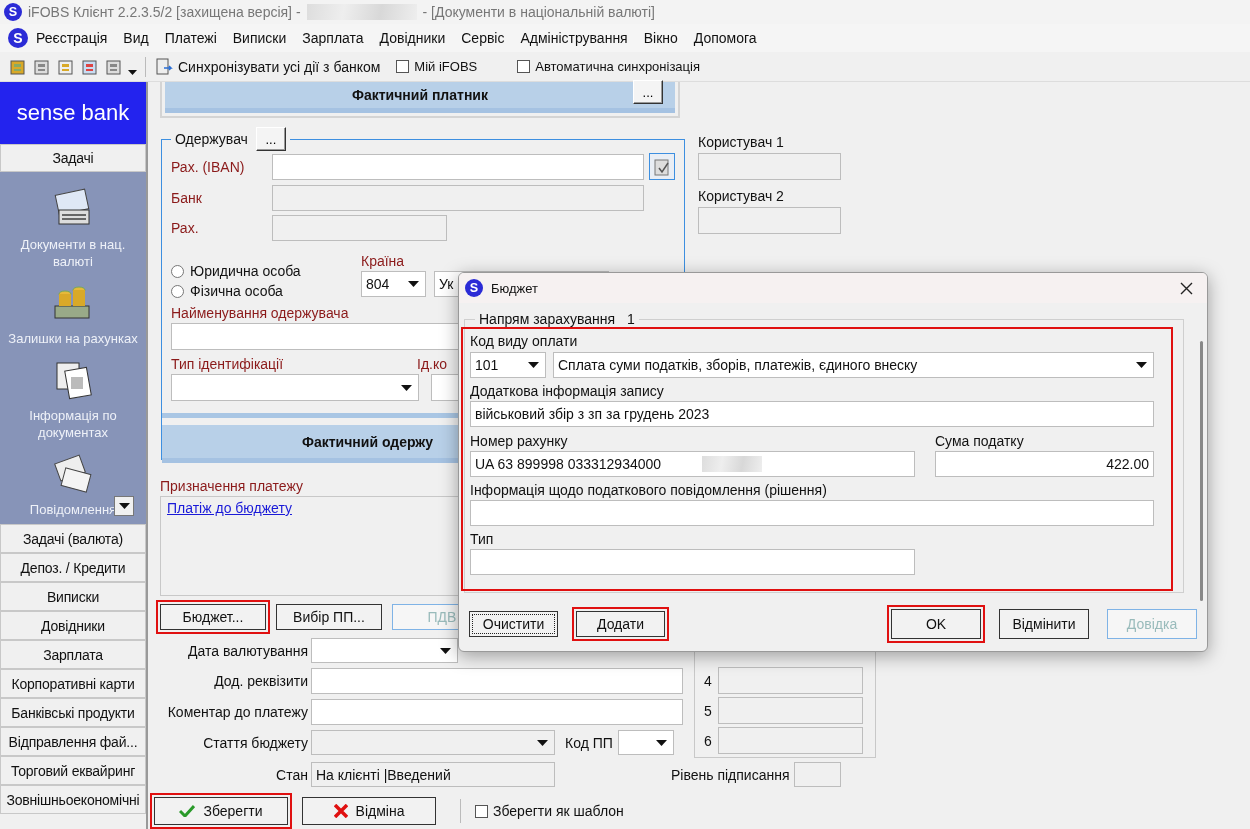 The image size is (1250, 829). What do you see at coordinates (538, 12) in the screenshot?
I see `window-title: - [Документи в національній валюті]` at bounding box center [538, 12].